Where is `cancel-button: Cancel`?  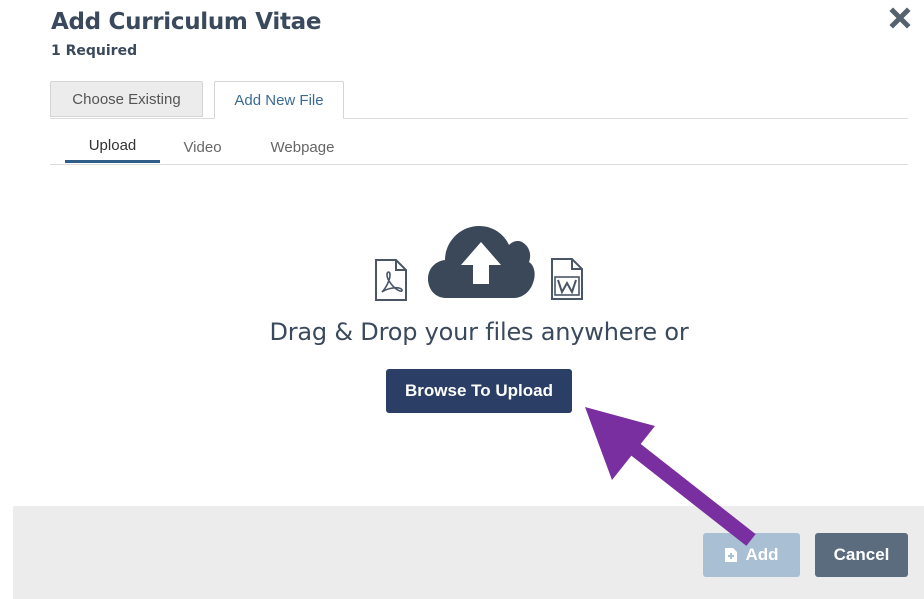 cancel-button: Cancel is located at coordinates (861, 555).